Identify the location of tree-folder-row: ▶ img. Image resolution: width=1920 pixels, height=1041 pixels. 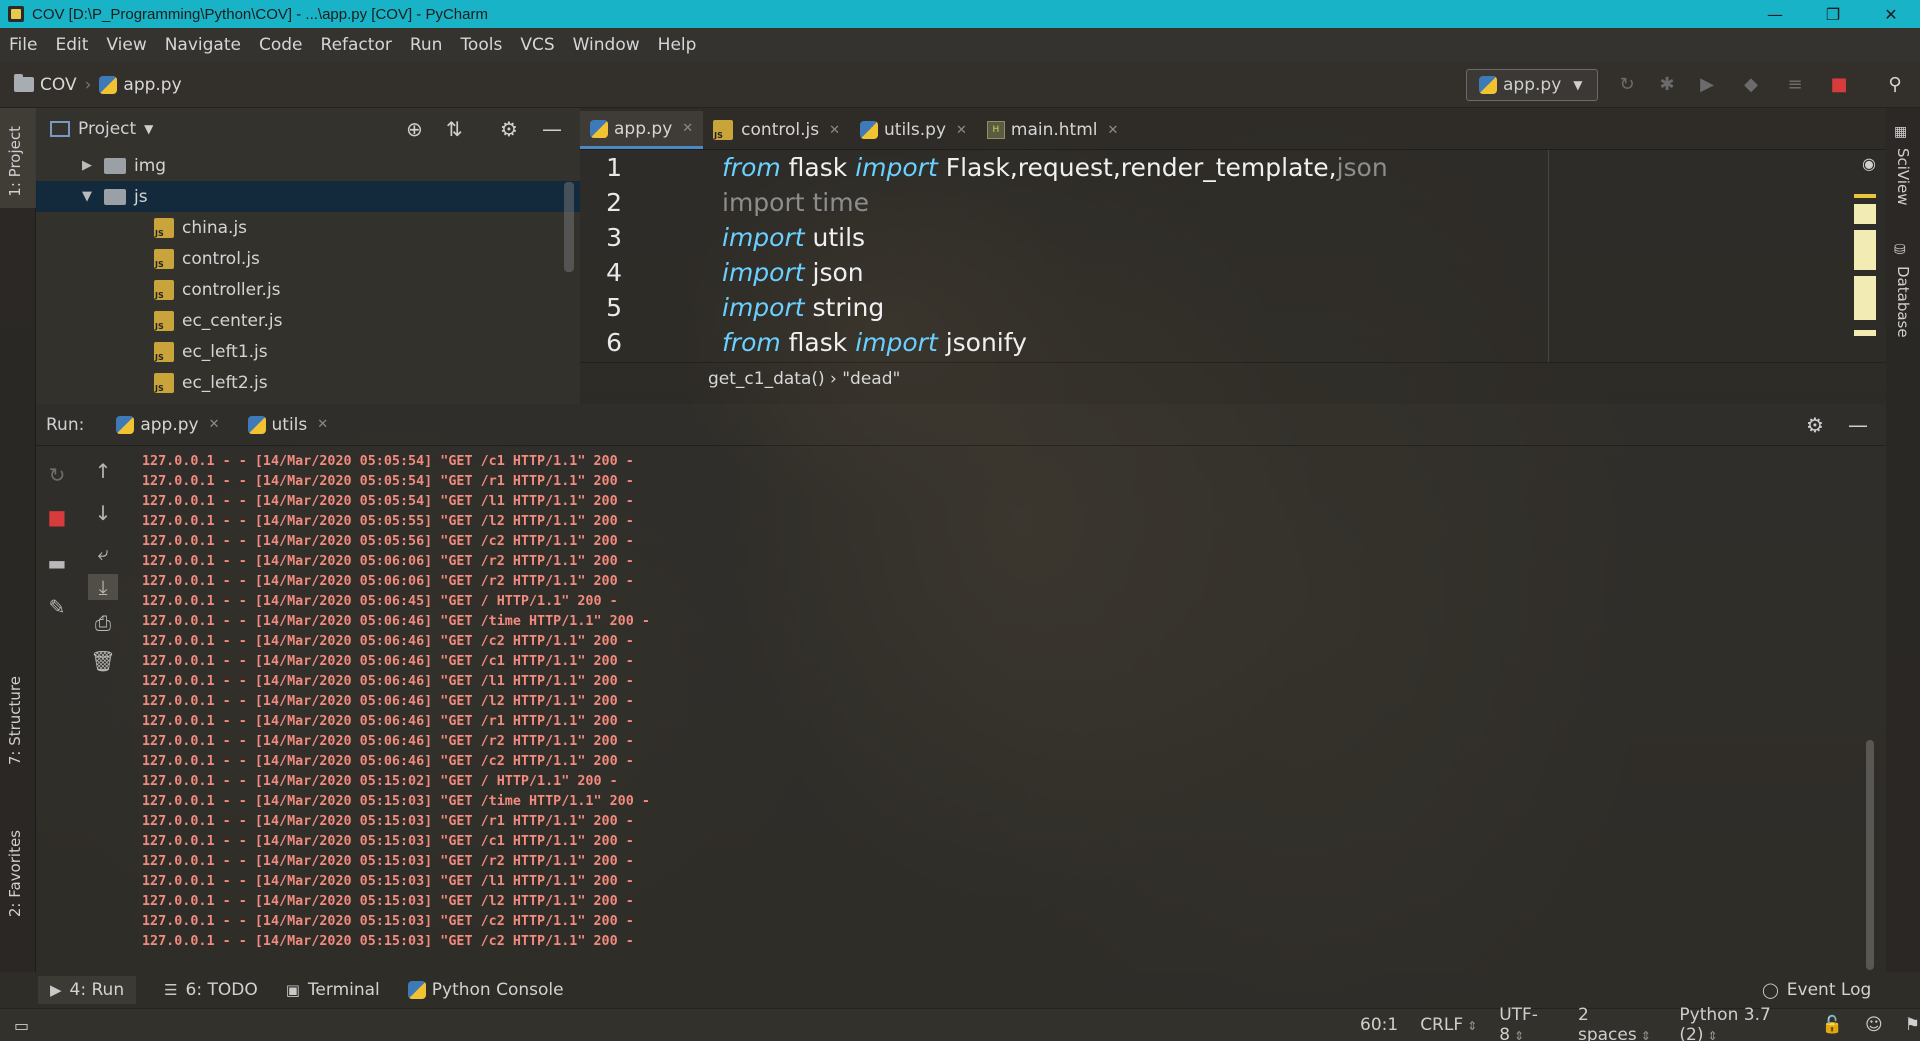
(308, 165).